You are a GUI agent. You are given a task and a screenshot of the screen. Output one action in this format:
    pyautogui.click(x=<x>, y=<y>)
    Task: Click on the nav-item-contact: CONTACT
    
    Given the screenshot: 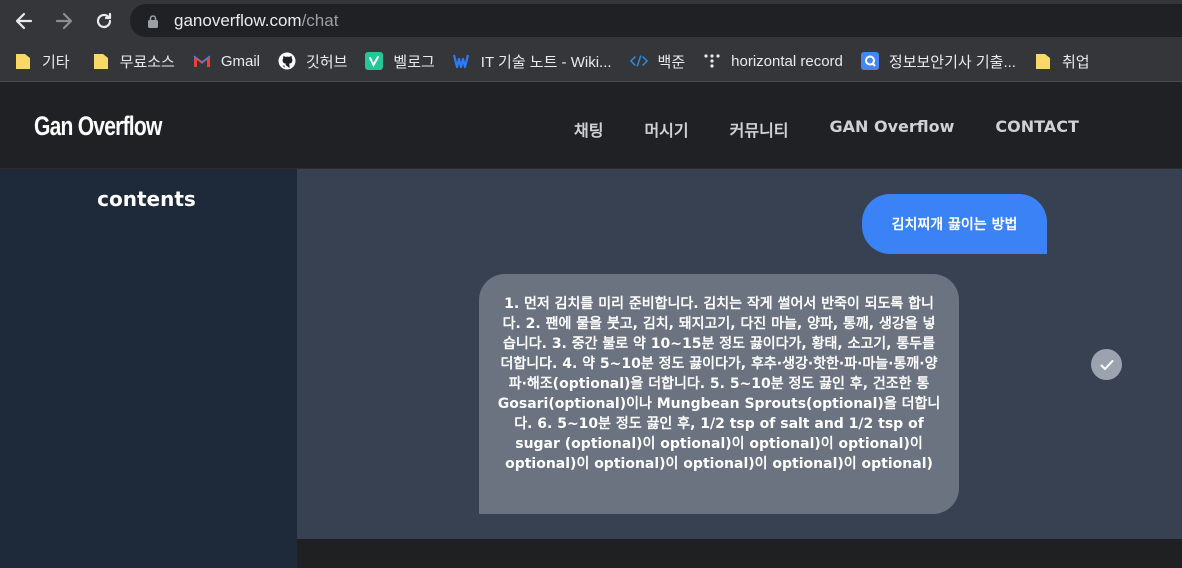 What is the action you would take?
    pyautogui.click(x=1036, y=129)
    